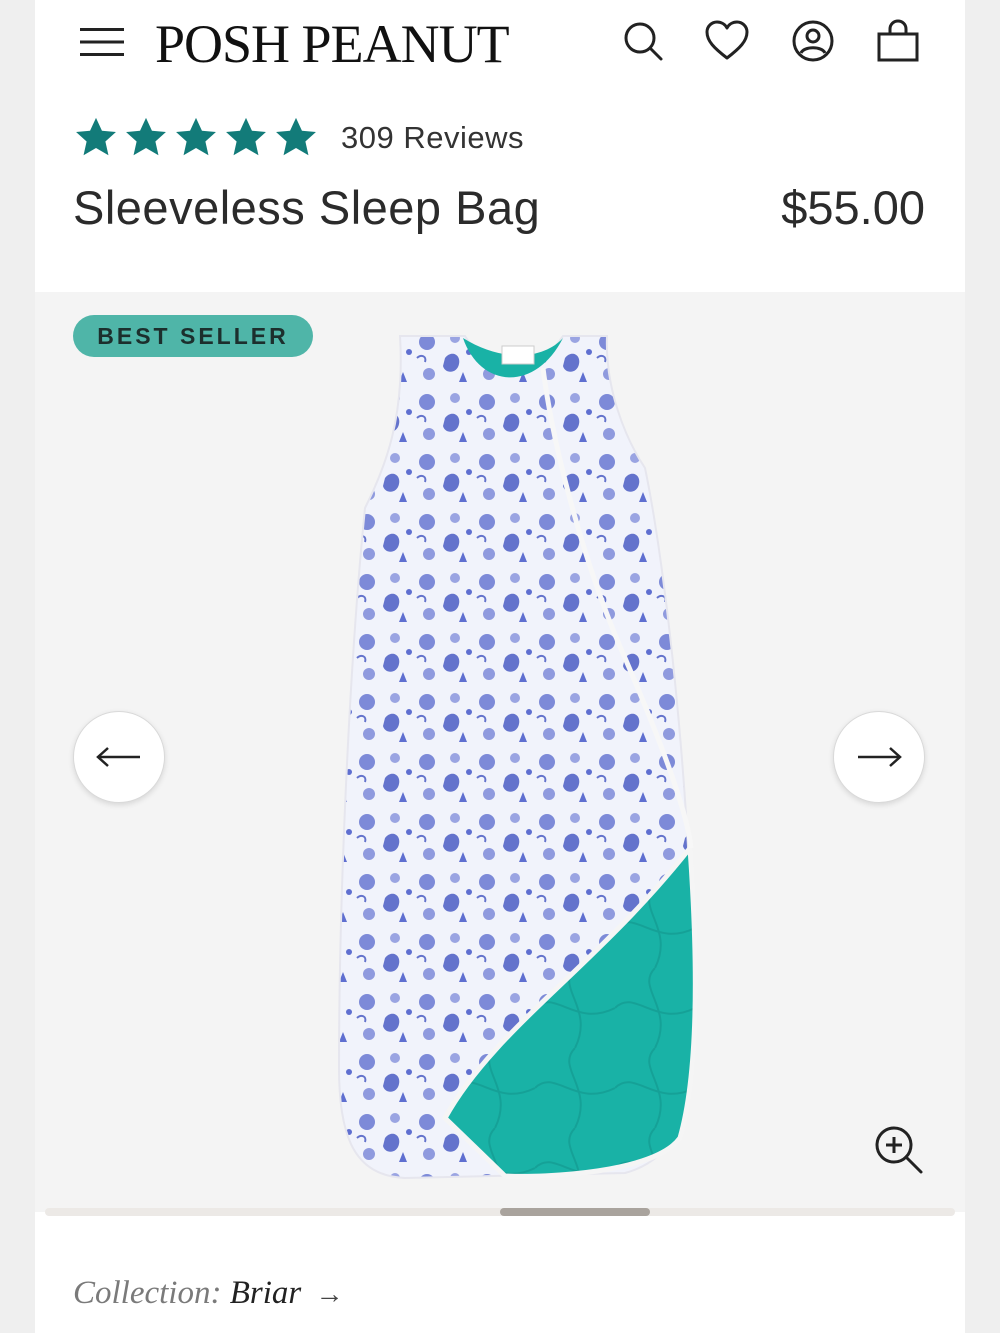 The width and height of the screenshot is (1000, 1333). I want to click on rating-summary: 309 Reviews, so click(298, 138).